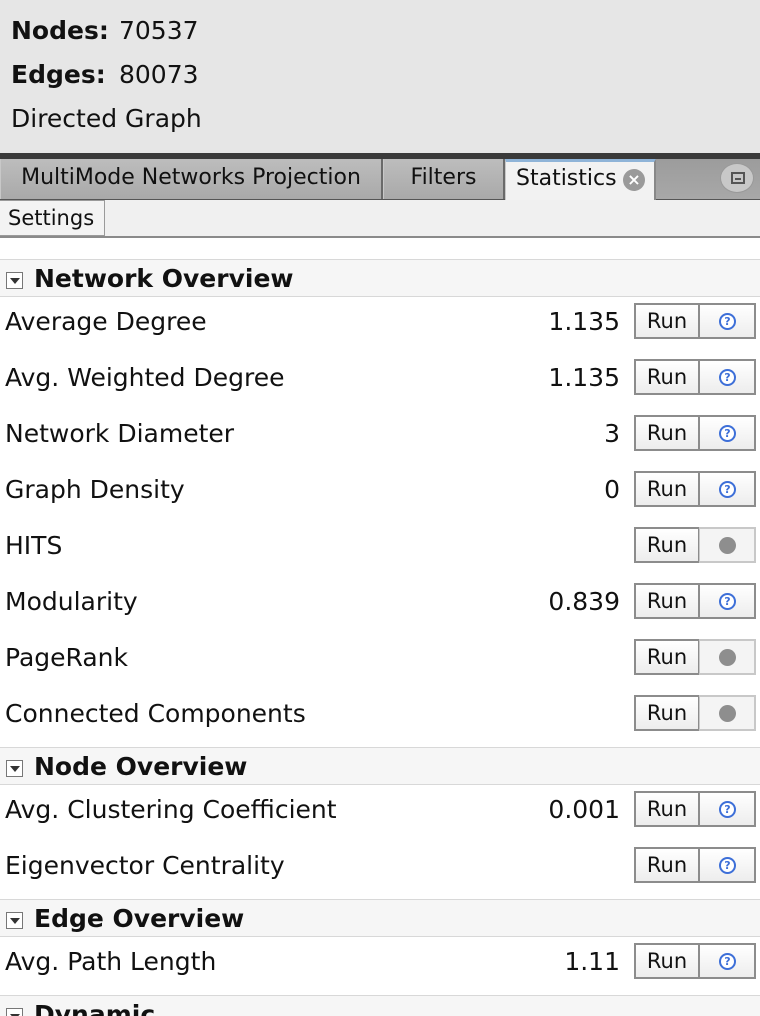  Describe the element at coordinates (380, 278) in the screenshot. I see `section-network-overview: Network Overview` at that location.